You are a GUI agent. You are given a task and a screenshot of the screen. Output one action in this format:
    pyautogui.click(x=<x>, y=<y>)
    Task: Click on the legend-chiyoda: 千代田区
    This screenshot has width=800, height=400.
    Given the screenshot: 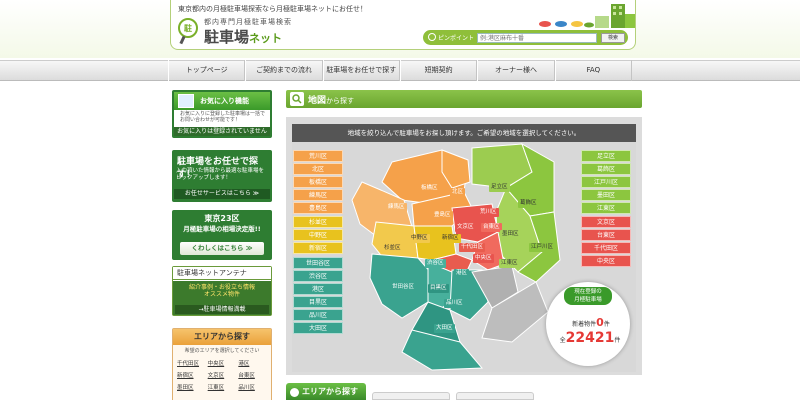 What is the action you would take?
    pyautogui.click(x=606, y=248)
    